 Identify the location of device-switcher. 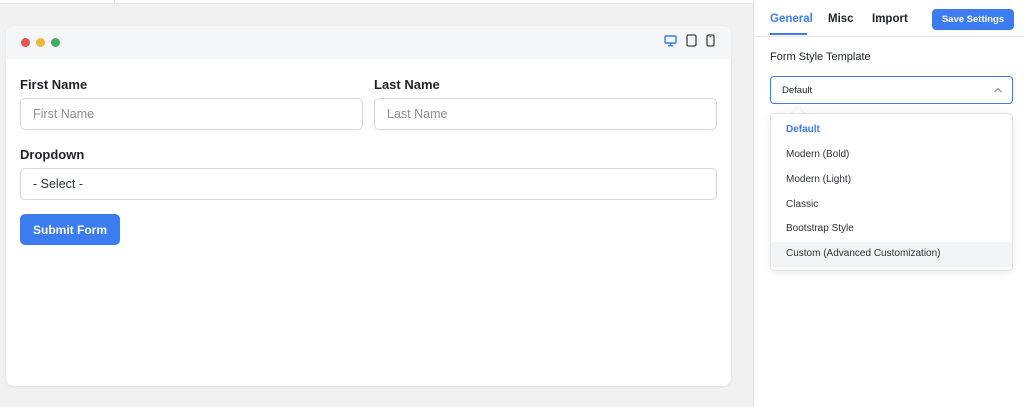
(689, 40).